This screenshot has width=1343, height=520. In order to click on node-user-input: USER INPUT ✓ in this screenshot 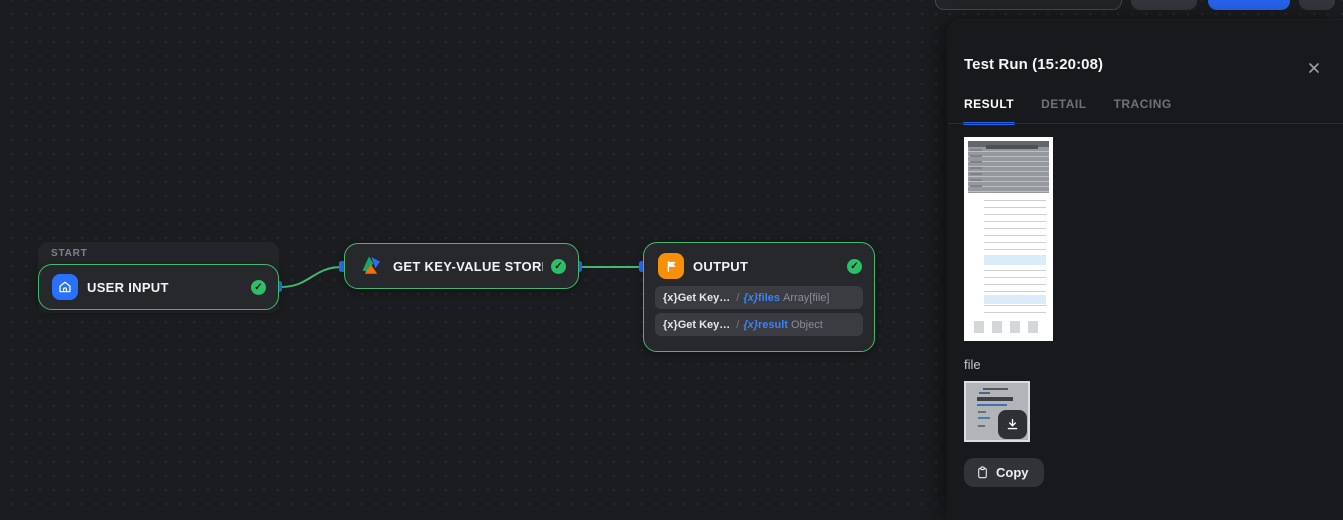, I will do `click(158, 287)`.